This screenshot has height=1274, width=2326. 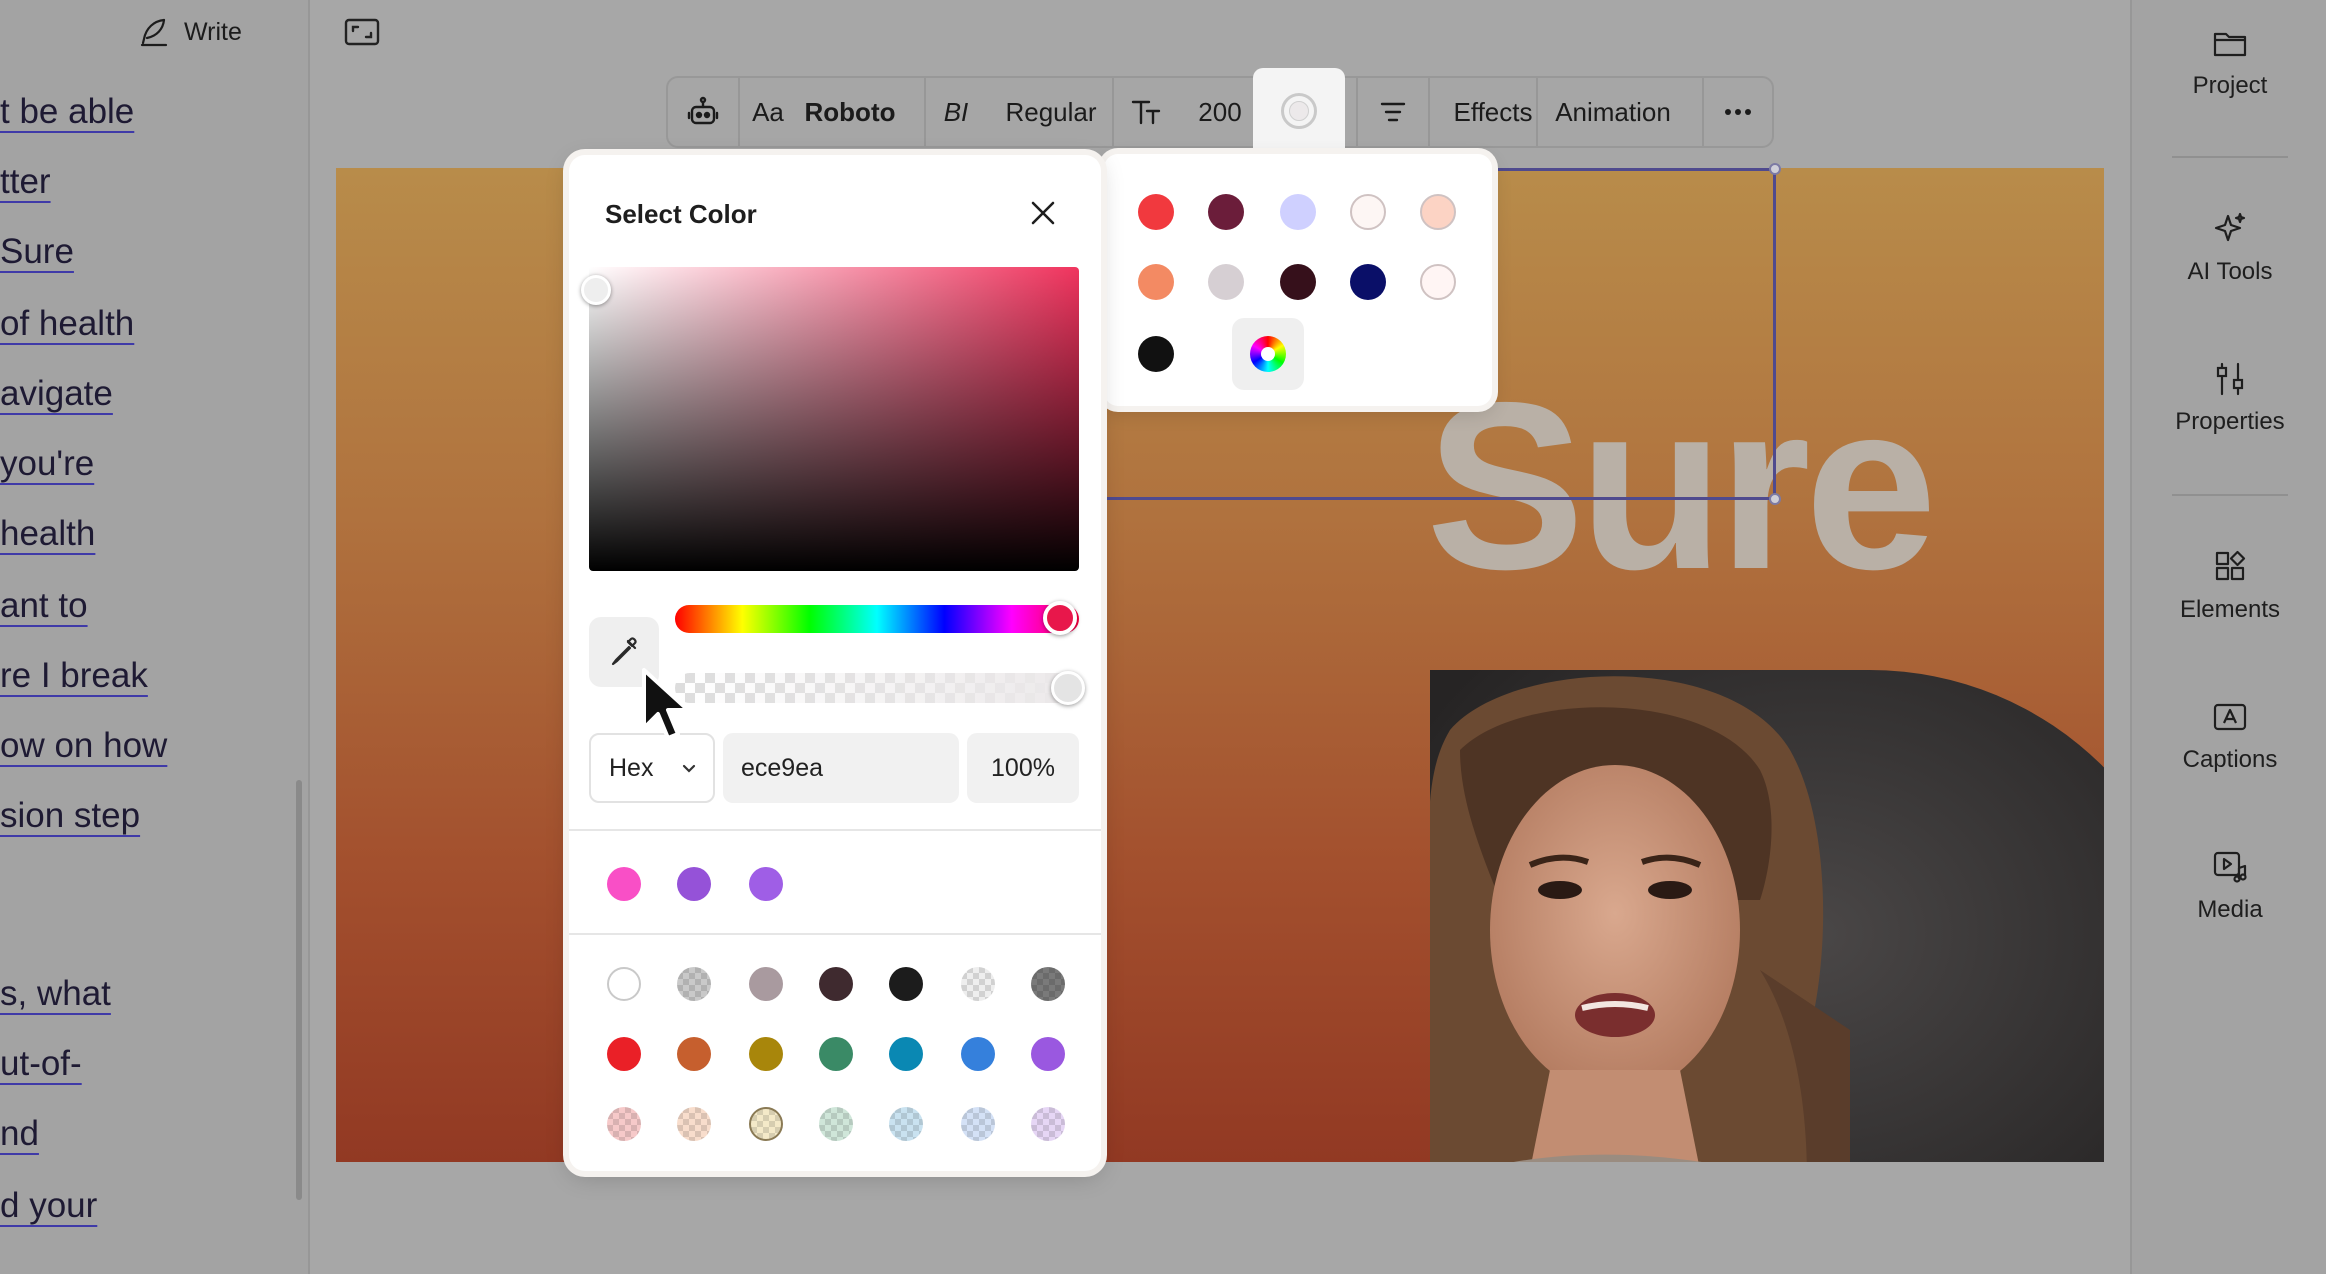 I want to click on transcript-line: ut-of-, so click(x=41, y=1064).